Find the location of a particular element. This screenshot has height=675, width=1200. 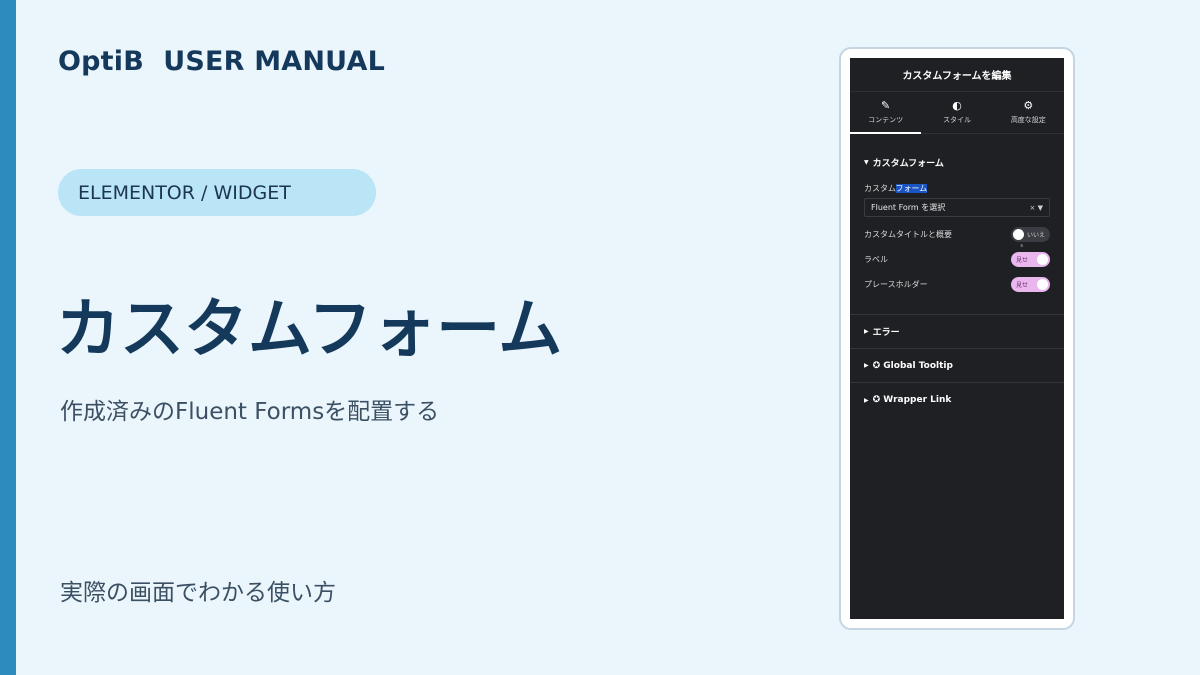

section-custom-form-toggle: ▼ カスタムフォーム is located at coordinates (957, 162).